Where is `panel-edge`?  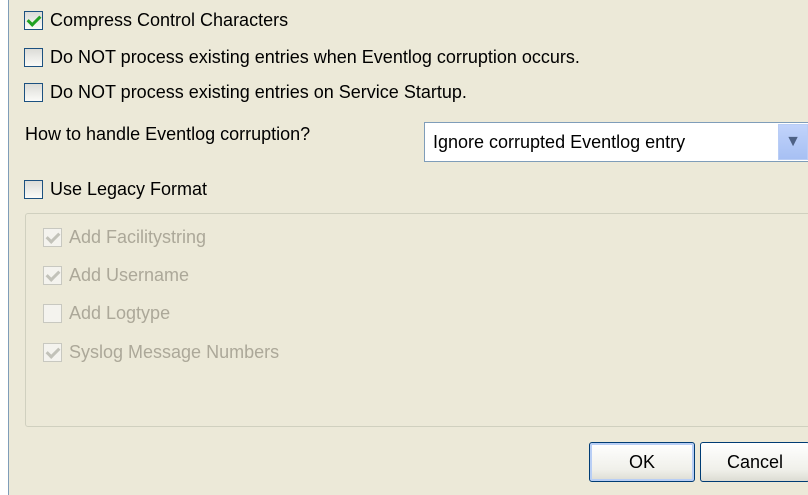 panel-edge is located at coordinates (4, 247).